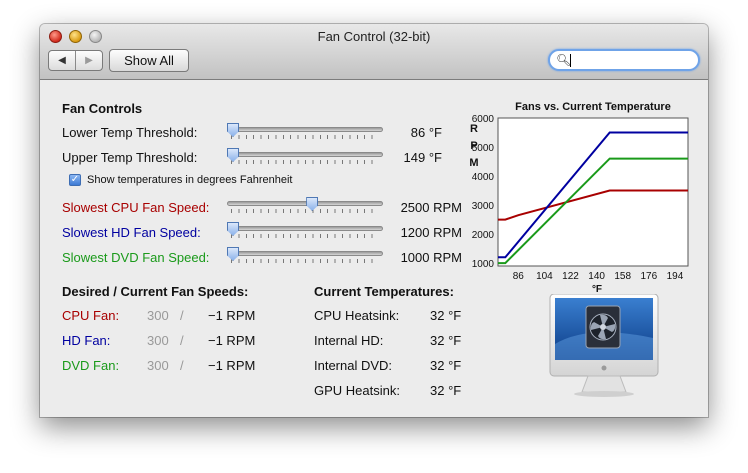 The height and width of the screenshot is (473, 748). I want to click on forward-button: ▶, so click(88, 60).